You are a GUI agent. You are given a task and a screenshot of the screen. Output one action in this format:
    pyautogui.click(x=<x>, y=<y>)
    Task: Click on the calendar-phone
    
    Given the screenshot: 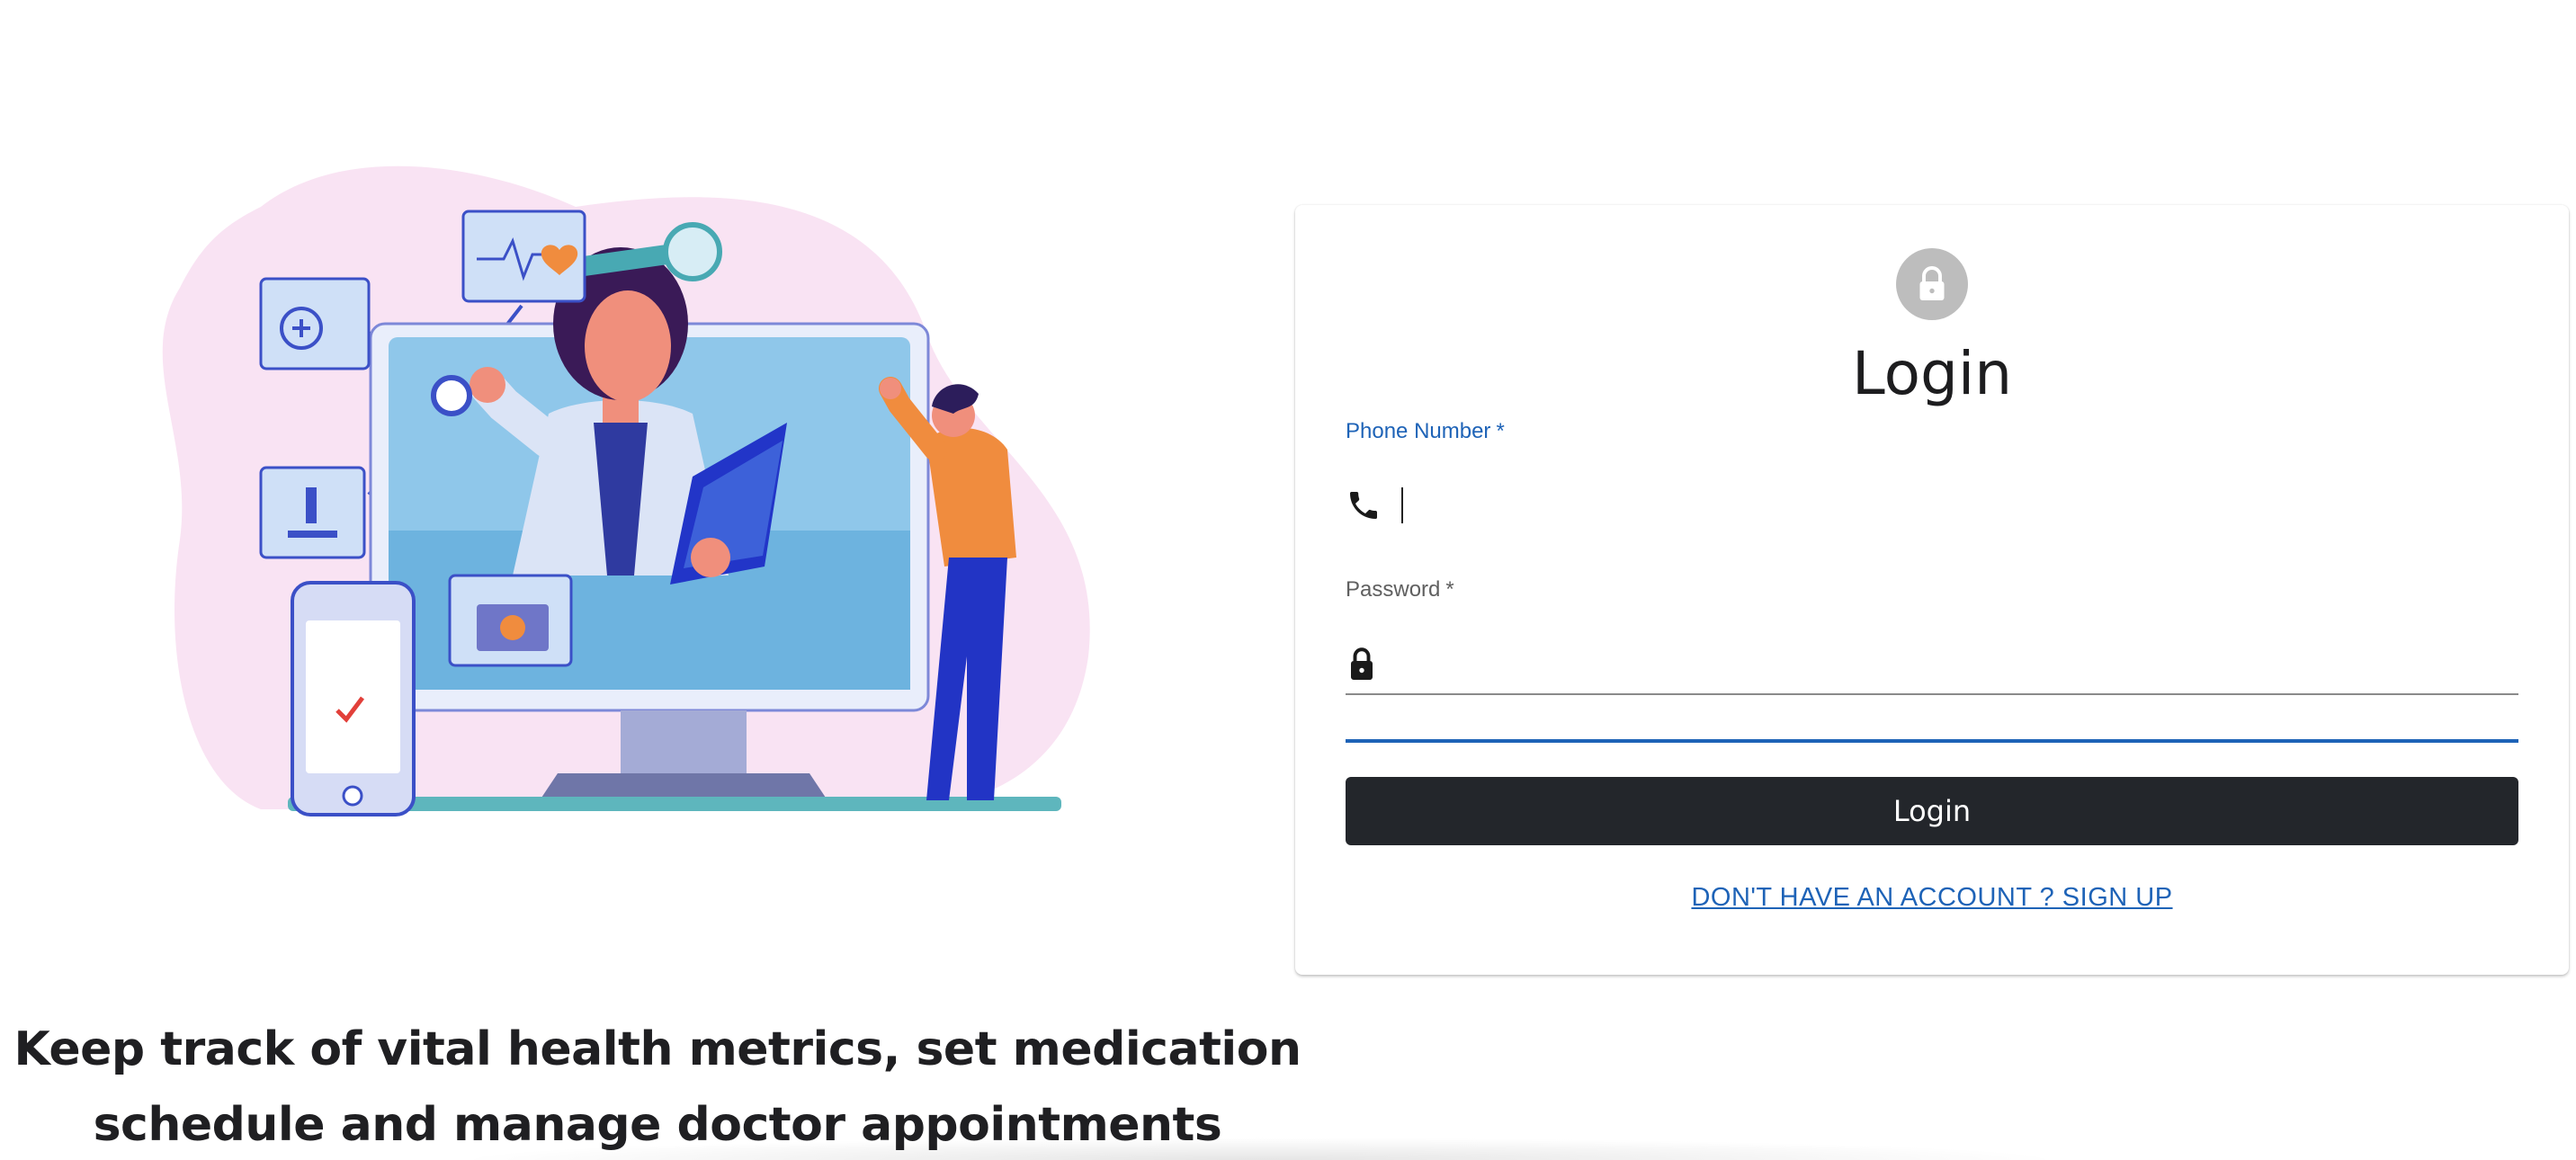 What is the action you would take?
    pyautogui.click(x=353, y=698)
    